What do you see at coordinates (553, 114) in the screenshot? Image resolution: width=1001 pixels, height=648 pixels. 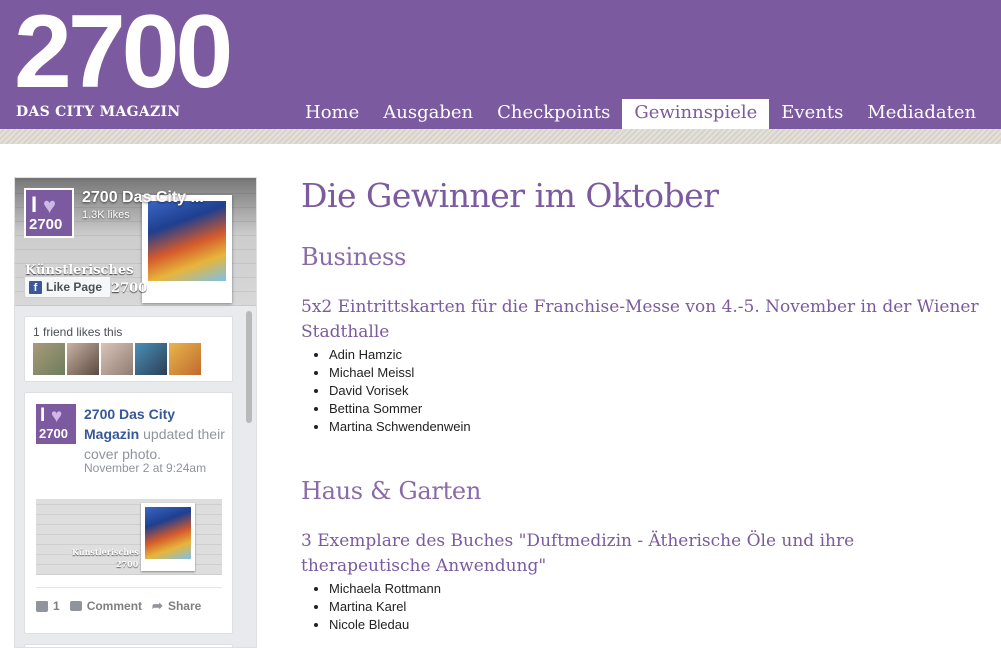 I see `nav-item-checkpoints: Checkpoints` at bounding box center [553, 114].